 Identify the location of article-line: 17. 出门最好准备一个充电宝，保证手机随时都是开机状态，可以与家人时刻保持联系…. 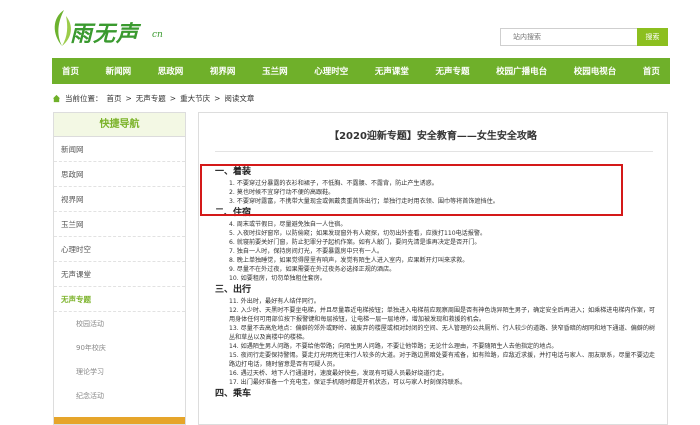
(348, 382).